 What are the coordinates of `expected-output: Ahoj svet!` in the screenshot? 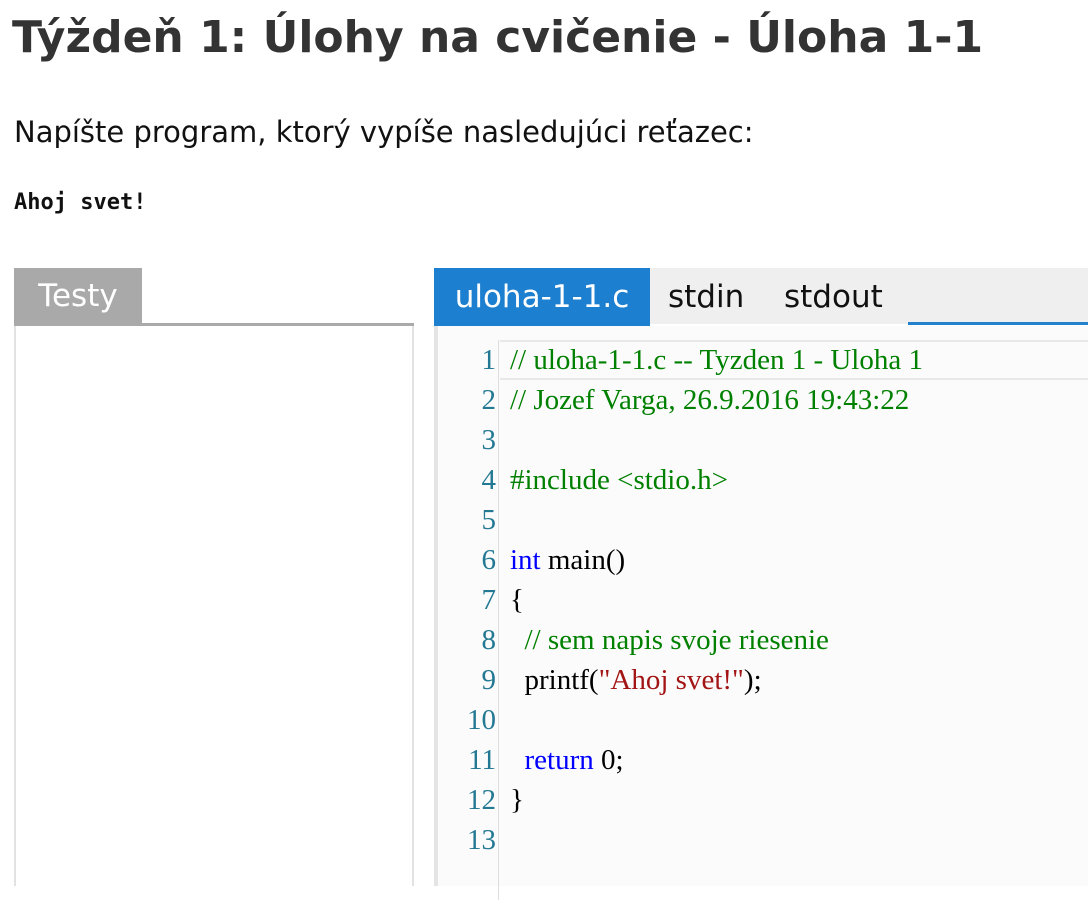 It's located at (80, 202).